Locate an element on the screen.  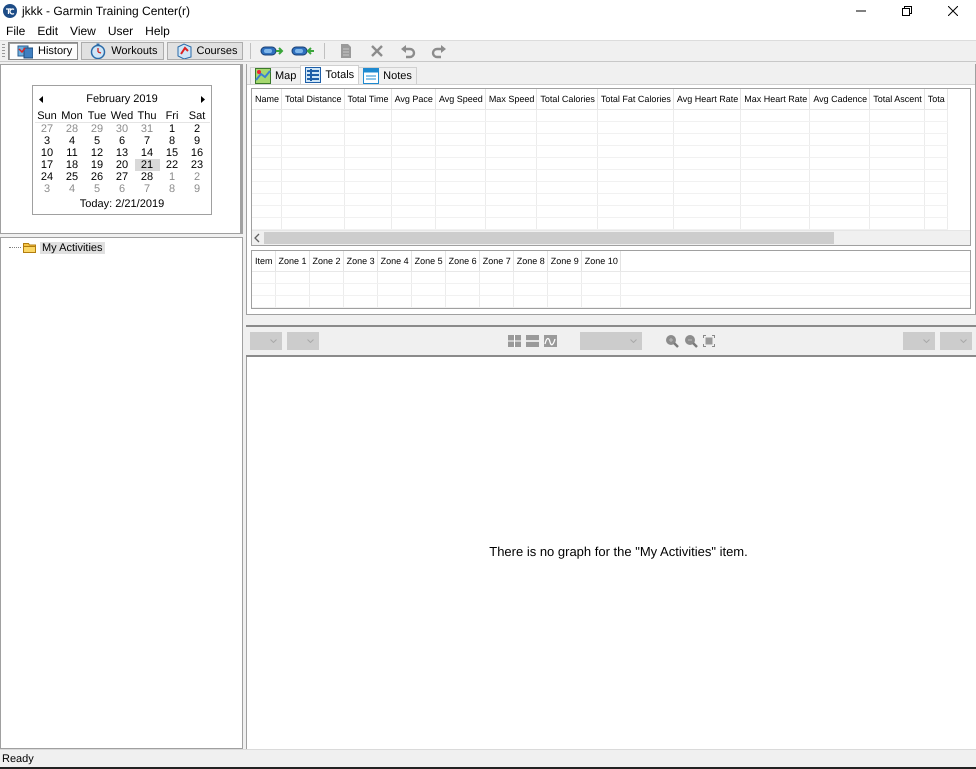
restore-icon is located at coordinates (907, 11).